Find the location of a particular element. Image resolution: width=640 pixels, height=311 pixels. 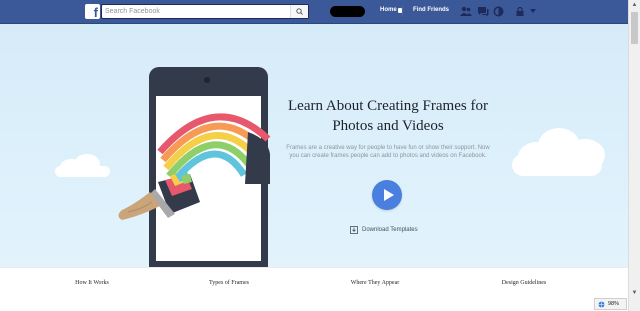

zoom-indicator: 98% is located at coordinates (610, 304).